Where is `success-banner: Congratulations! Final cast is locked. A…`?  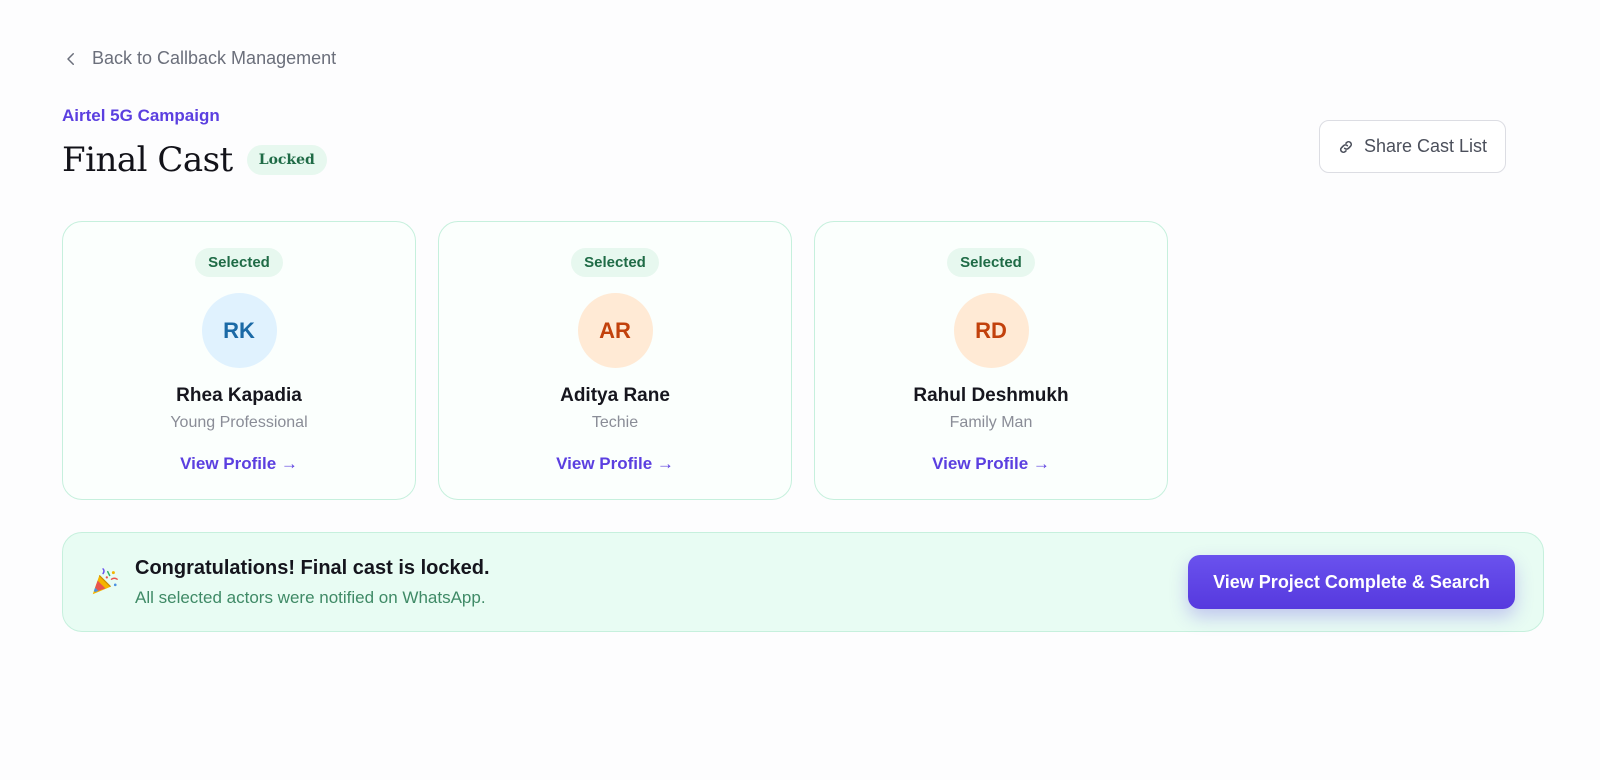 success-banner: Congratulations! Final cast is locked. A… is located at coordinates (803, 582).